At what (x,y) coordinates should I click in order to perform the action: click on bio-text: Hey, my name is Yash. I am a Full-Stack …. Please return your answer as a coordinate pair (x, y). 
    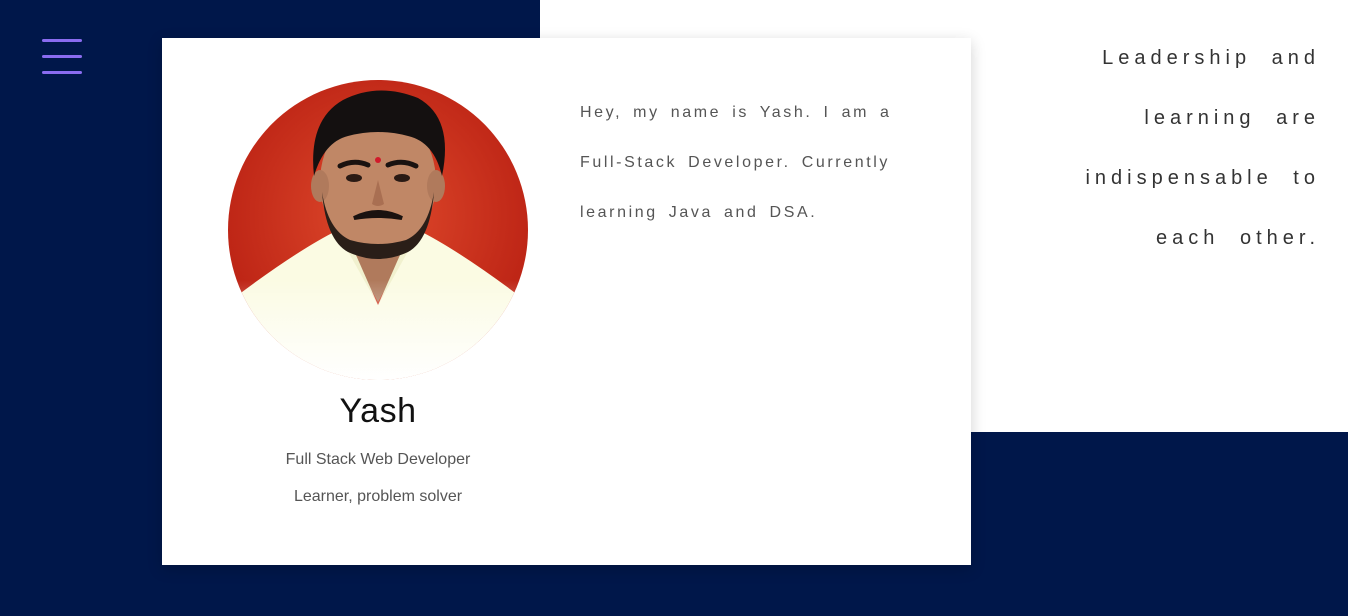
    Looking at the image, I should click on (736, 162).